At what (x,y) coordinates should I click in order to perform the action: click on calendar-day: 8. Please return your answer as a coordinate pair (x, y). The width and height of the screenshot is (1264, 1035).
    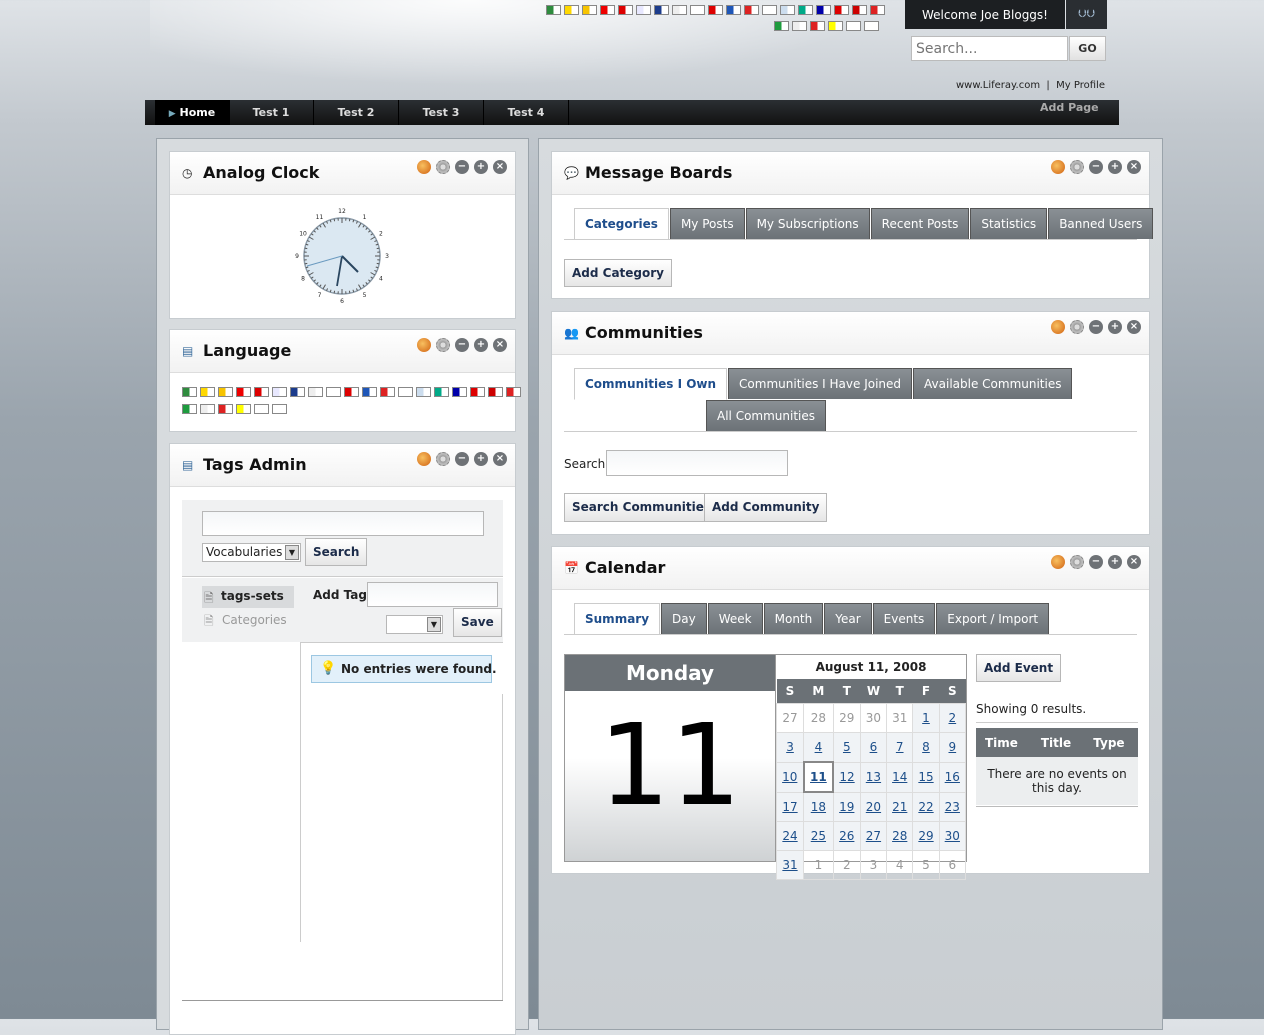
    Looking at the image, I should click on (926, 748).